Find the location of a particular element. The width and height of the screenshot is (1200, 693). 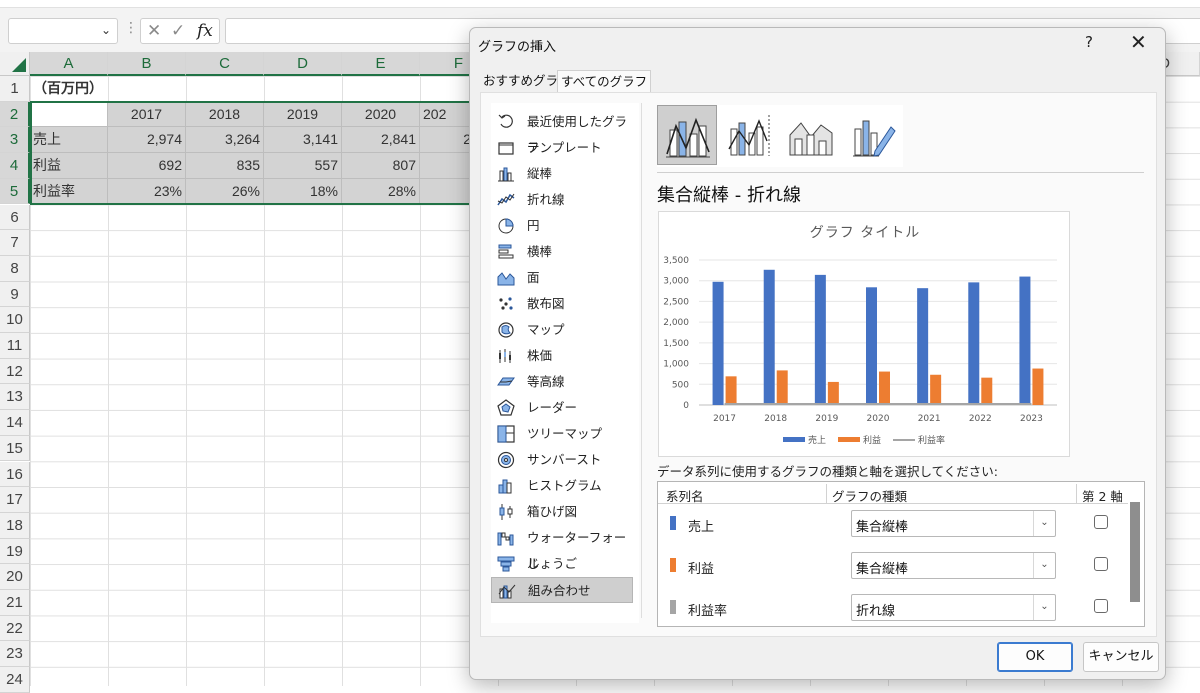

chart-type-funnel-chart: じょうご is located at coordinates (562, 564).